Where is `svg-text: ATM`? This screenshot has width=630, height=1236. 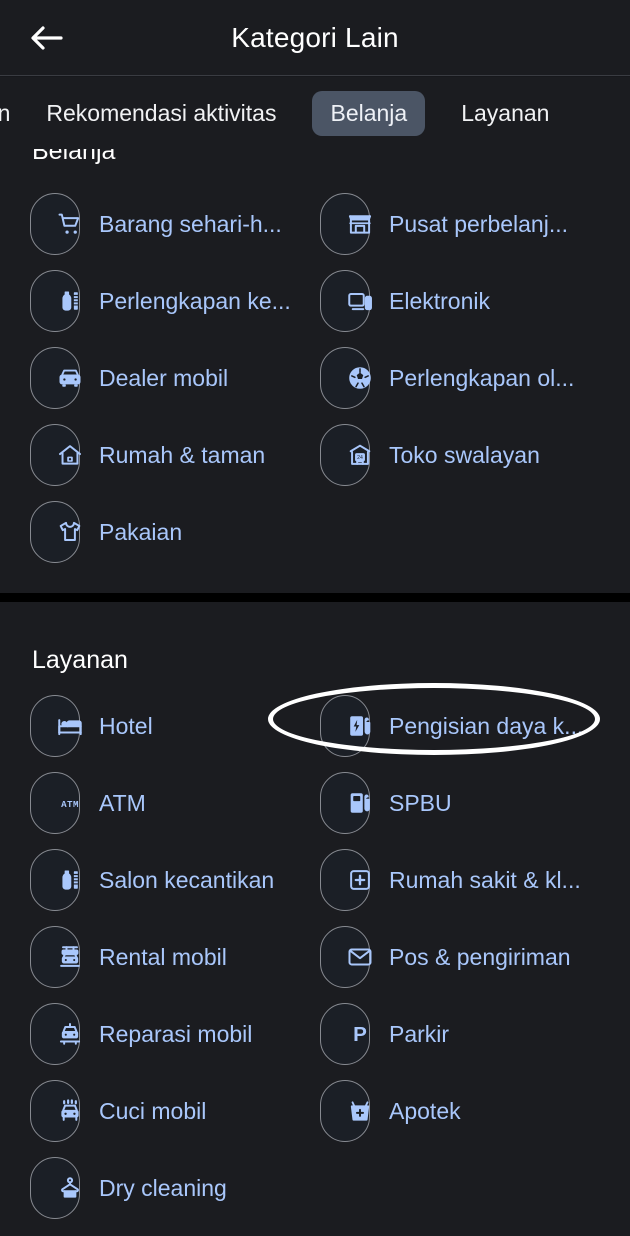
svg-text: ATM is located at coordinates (70, 804).